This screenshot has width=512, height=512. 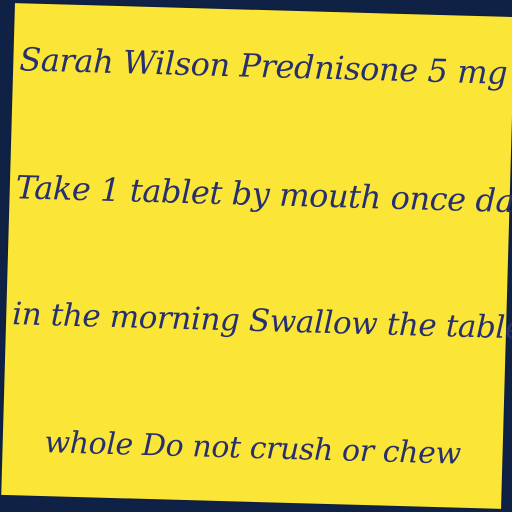 What do you see at coordinates (261, 321) in the screenshot?
I see `note-line-timing: in the morning Swallow the tablet` at bounding box center [261, 321].